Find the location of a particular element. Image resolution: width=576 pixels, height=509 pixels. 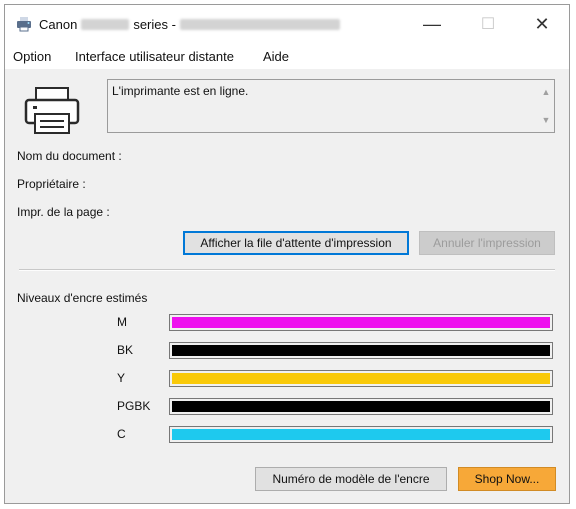

maximize-icon: ☐ is located at coordinates (488, 24).